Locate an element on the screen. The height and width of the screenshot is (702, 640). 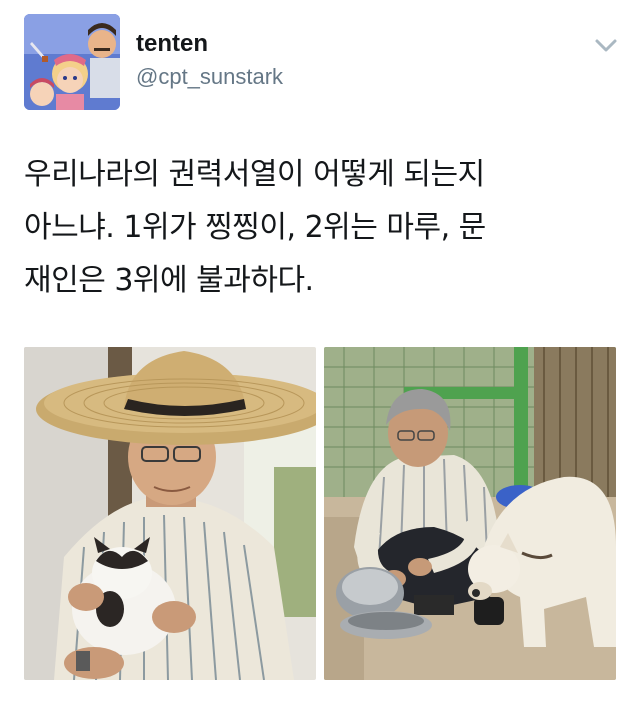
user-handle: @cpt_sunstark is located at coordinates (209, 77).